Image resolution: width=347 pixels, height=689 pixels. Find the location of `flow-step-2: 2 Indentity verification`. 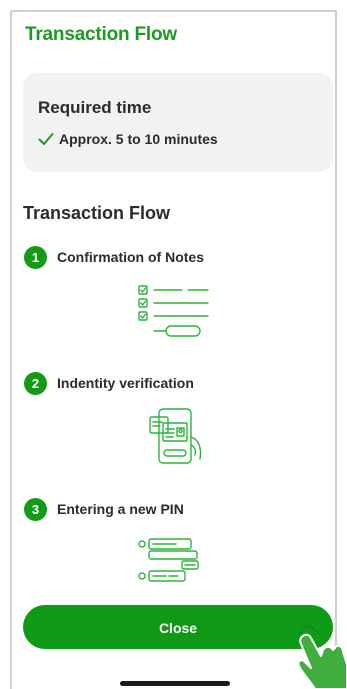

flow-step-2: 2 Indentity verification is located at coordinates (174, 384).